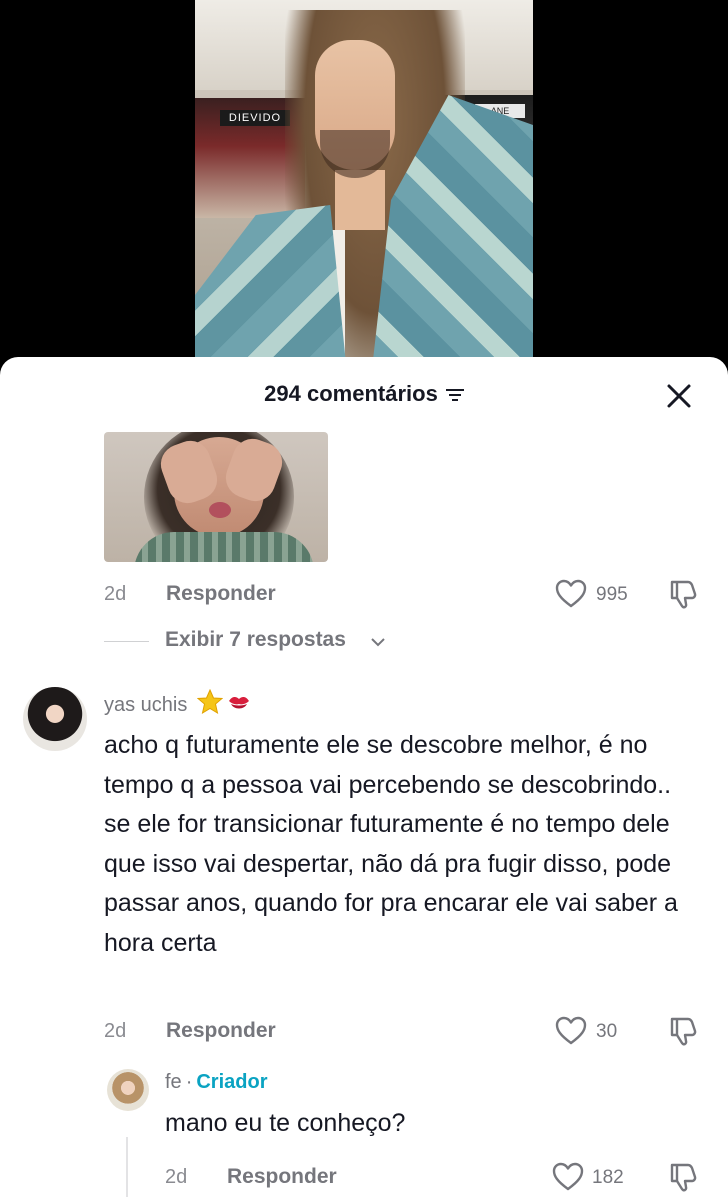 This screenshot has height=1200, width=728. Describe the element at coordinates (351, 393) in the screenshot. I see `comments-count-label: 294 comentários` at that location.